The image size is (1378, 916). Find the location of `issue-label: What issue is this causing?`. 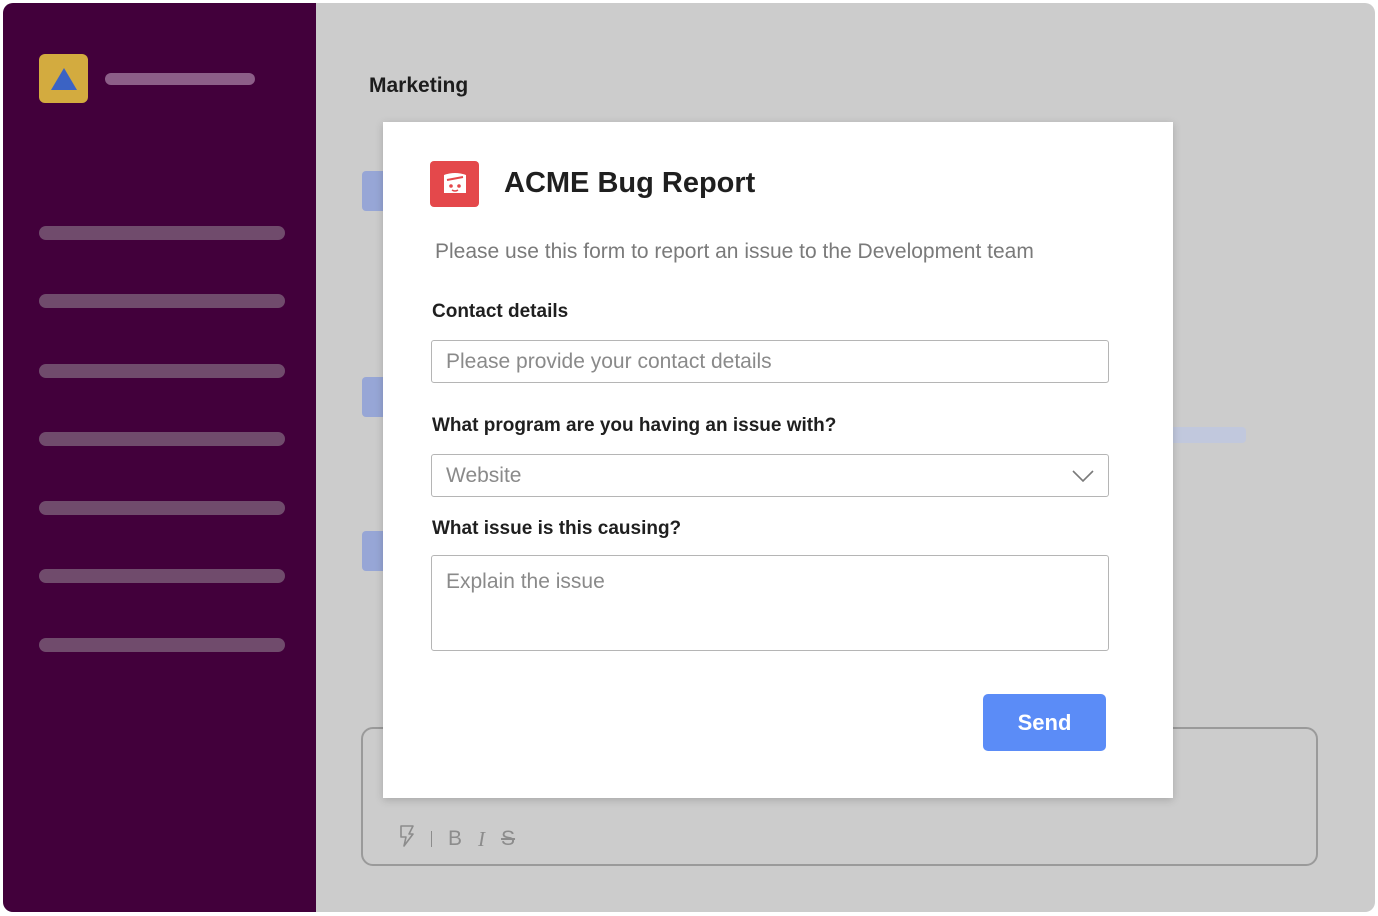

issue-label: What issue is this causing? is located at coordinates (557, 528).